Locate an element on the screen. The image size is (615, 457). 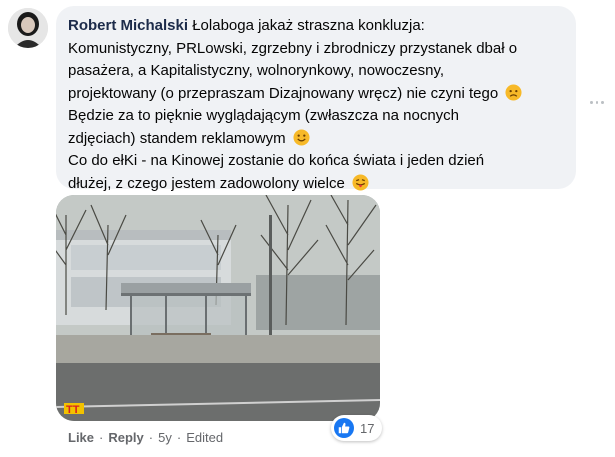
frowning-face-emoji is located at coordinates (513, 92).